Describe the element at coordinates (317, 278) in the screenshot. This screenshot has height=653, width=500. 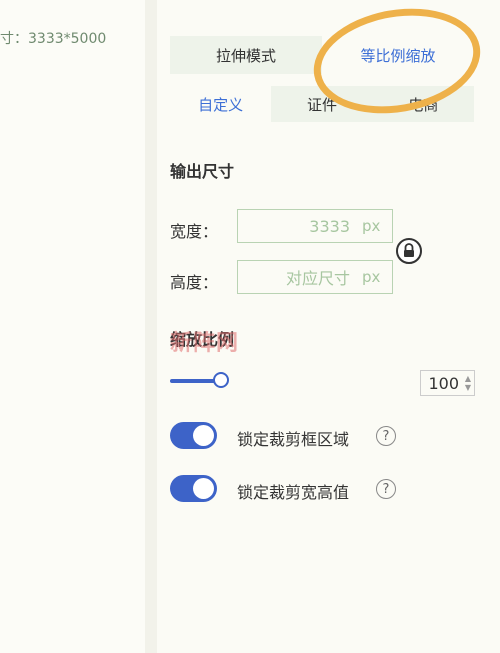
I see `height-placeholder: 对应尺寸` at that location.